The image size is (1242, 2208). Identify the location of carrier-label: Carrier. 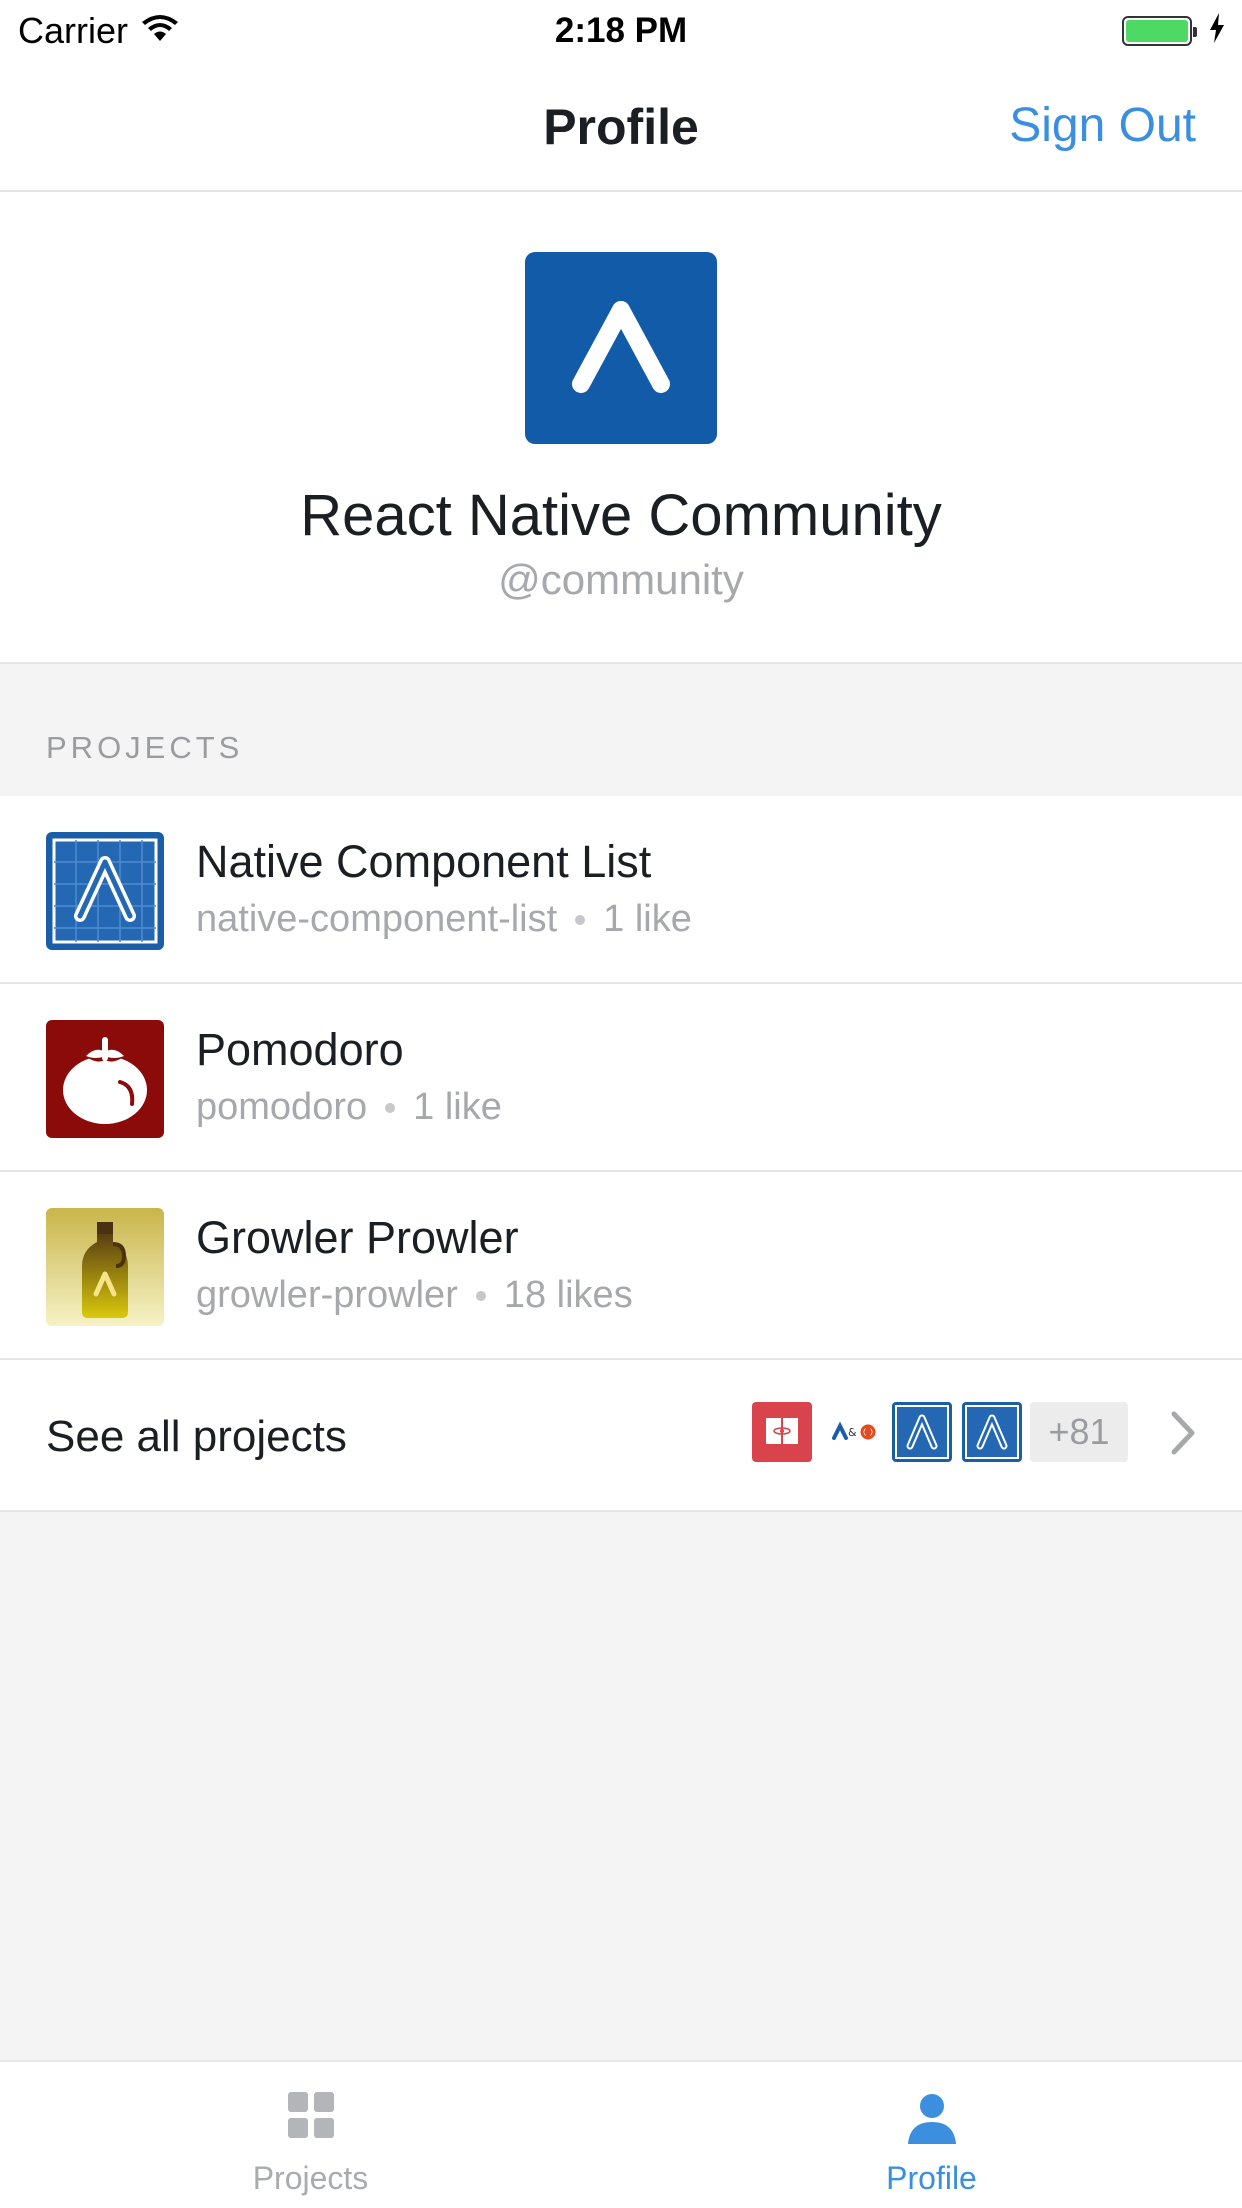
(73, 30).